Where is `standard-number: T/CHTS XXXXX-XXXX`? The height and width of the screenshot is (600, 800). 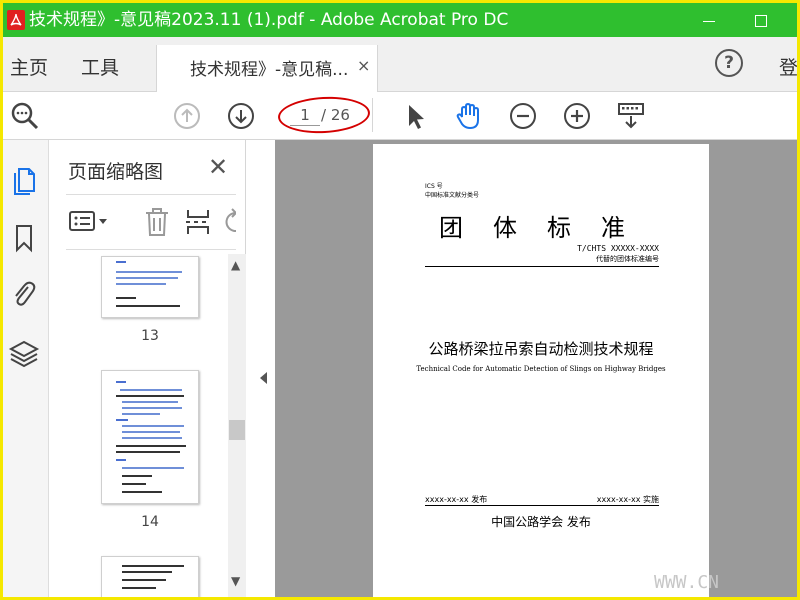 standard-number: T/CHTS XXXXX-XXXX is located at coordinates (618, 248).